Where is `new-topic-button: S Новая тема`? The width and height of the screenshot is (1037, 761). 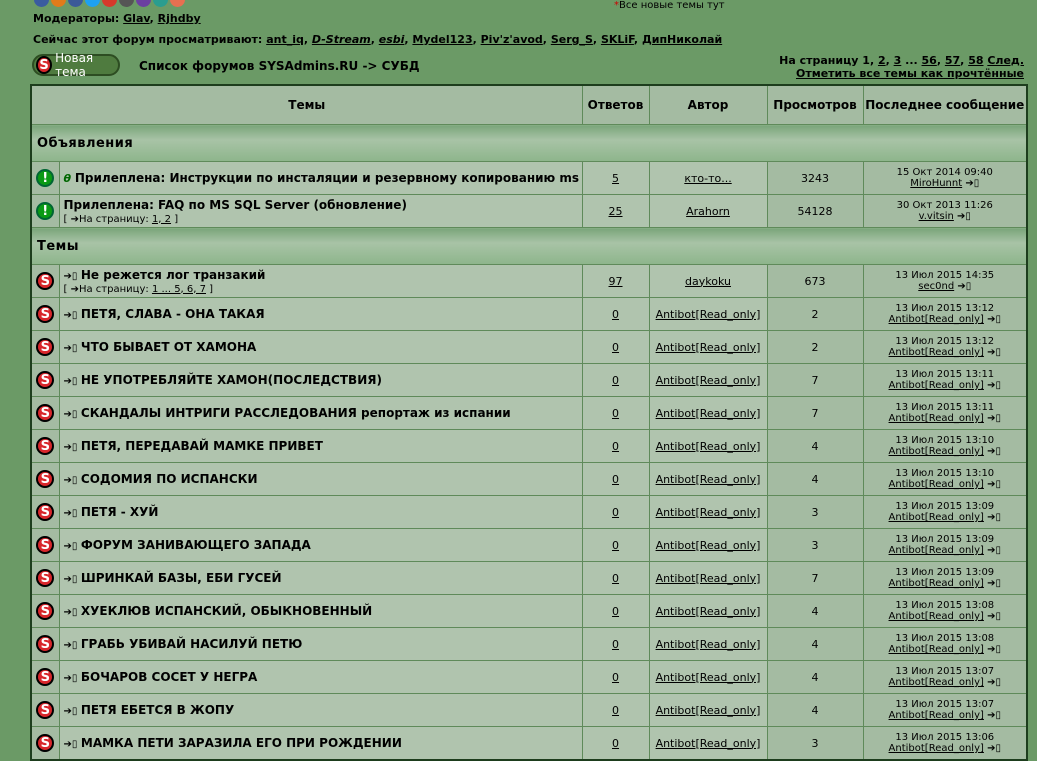 new-topic-button: S Новая тема is located at coordinates (76, 65).